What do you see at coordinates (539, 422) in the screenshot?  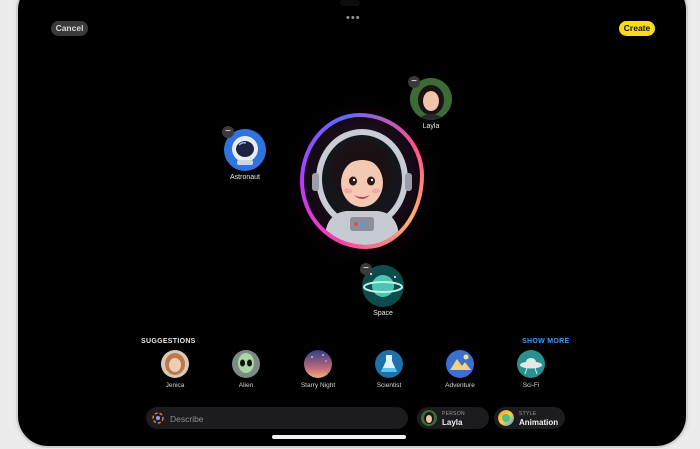 I see `style-chip-value: Animation` at bounding box center [539, 422].